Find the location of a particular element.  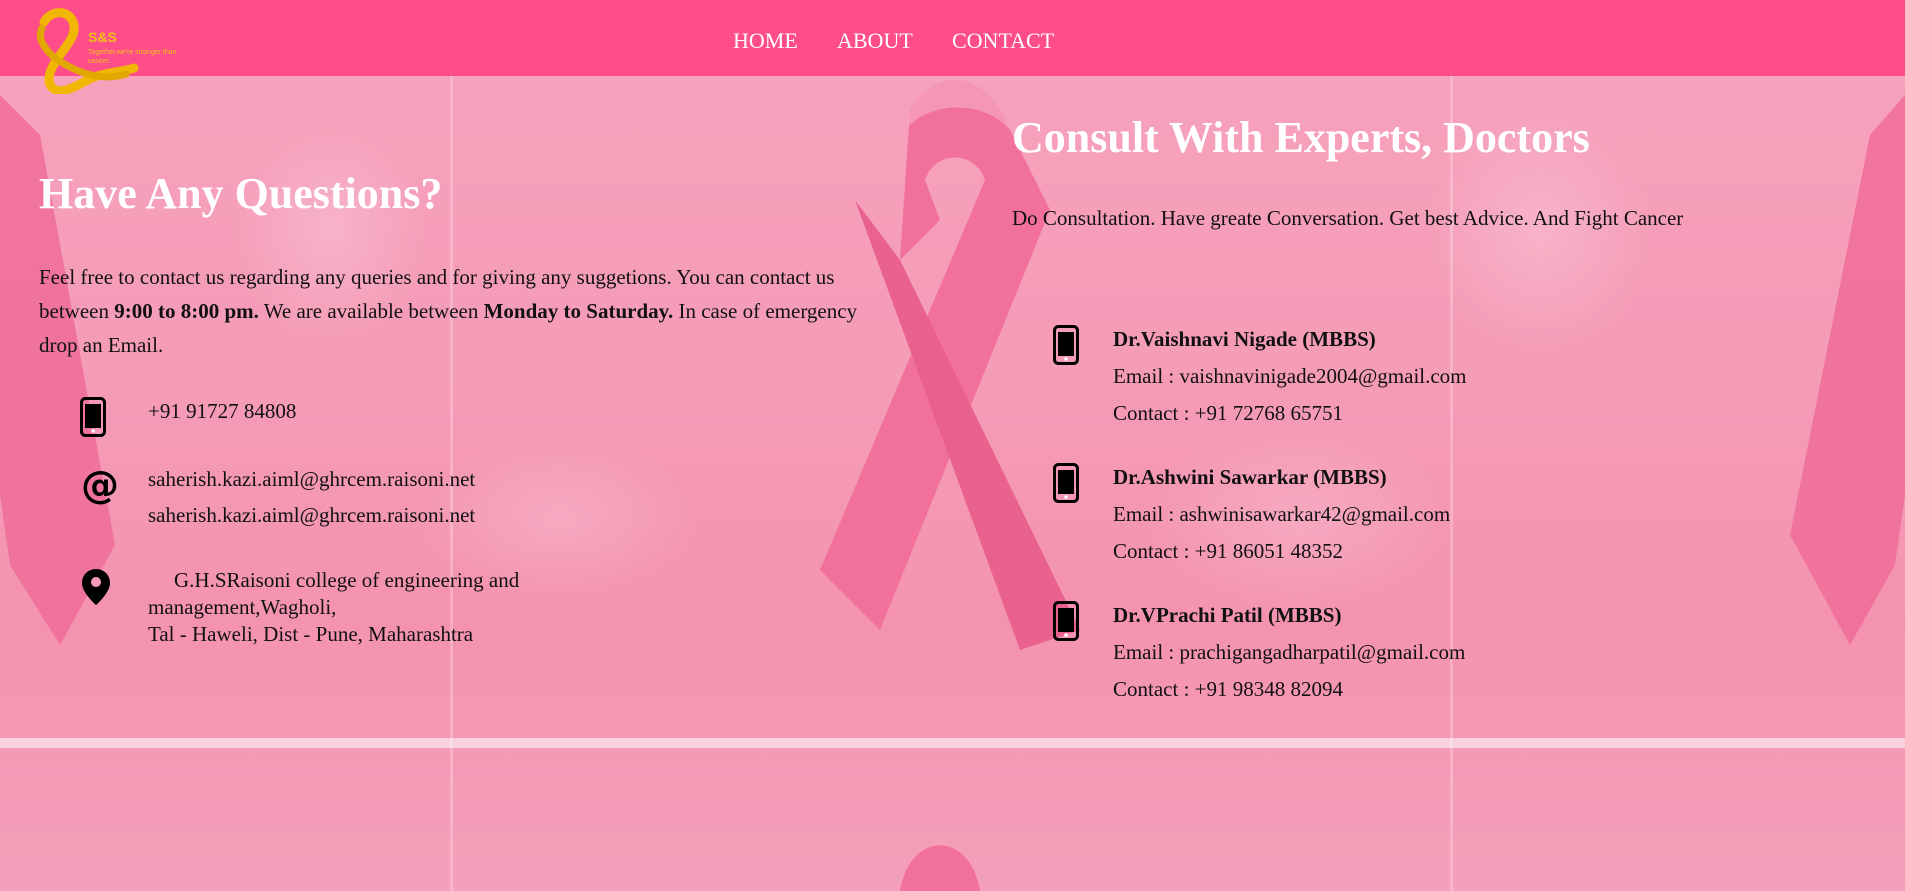

contact-hours: 9:00 to 8:00 pm. is located at coordinates (186, 311).